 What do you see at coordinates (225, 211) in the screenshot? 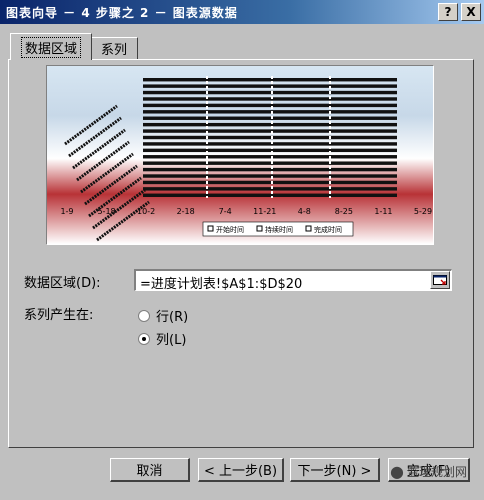
I see `x-tick-label: 7-4` at bounding box center [225, 211].